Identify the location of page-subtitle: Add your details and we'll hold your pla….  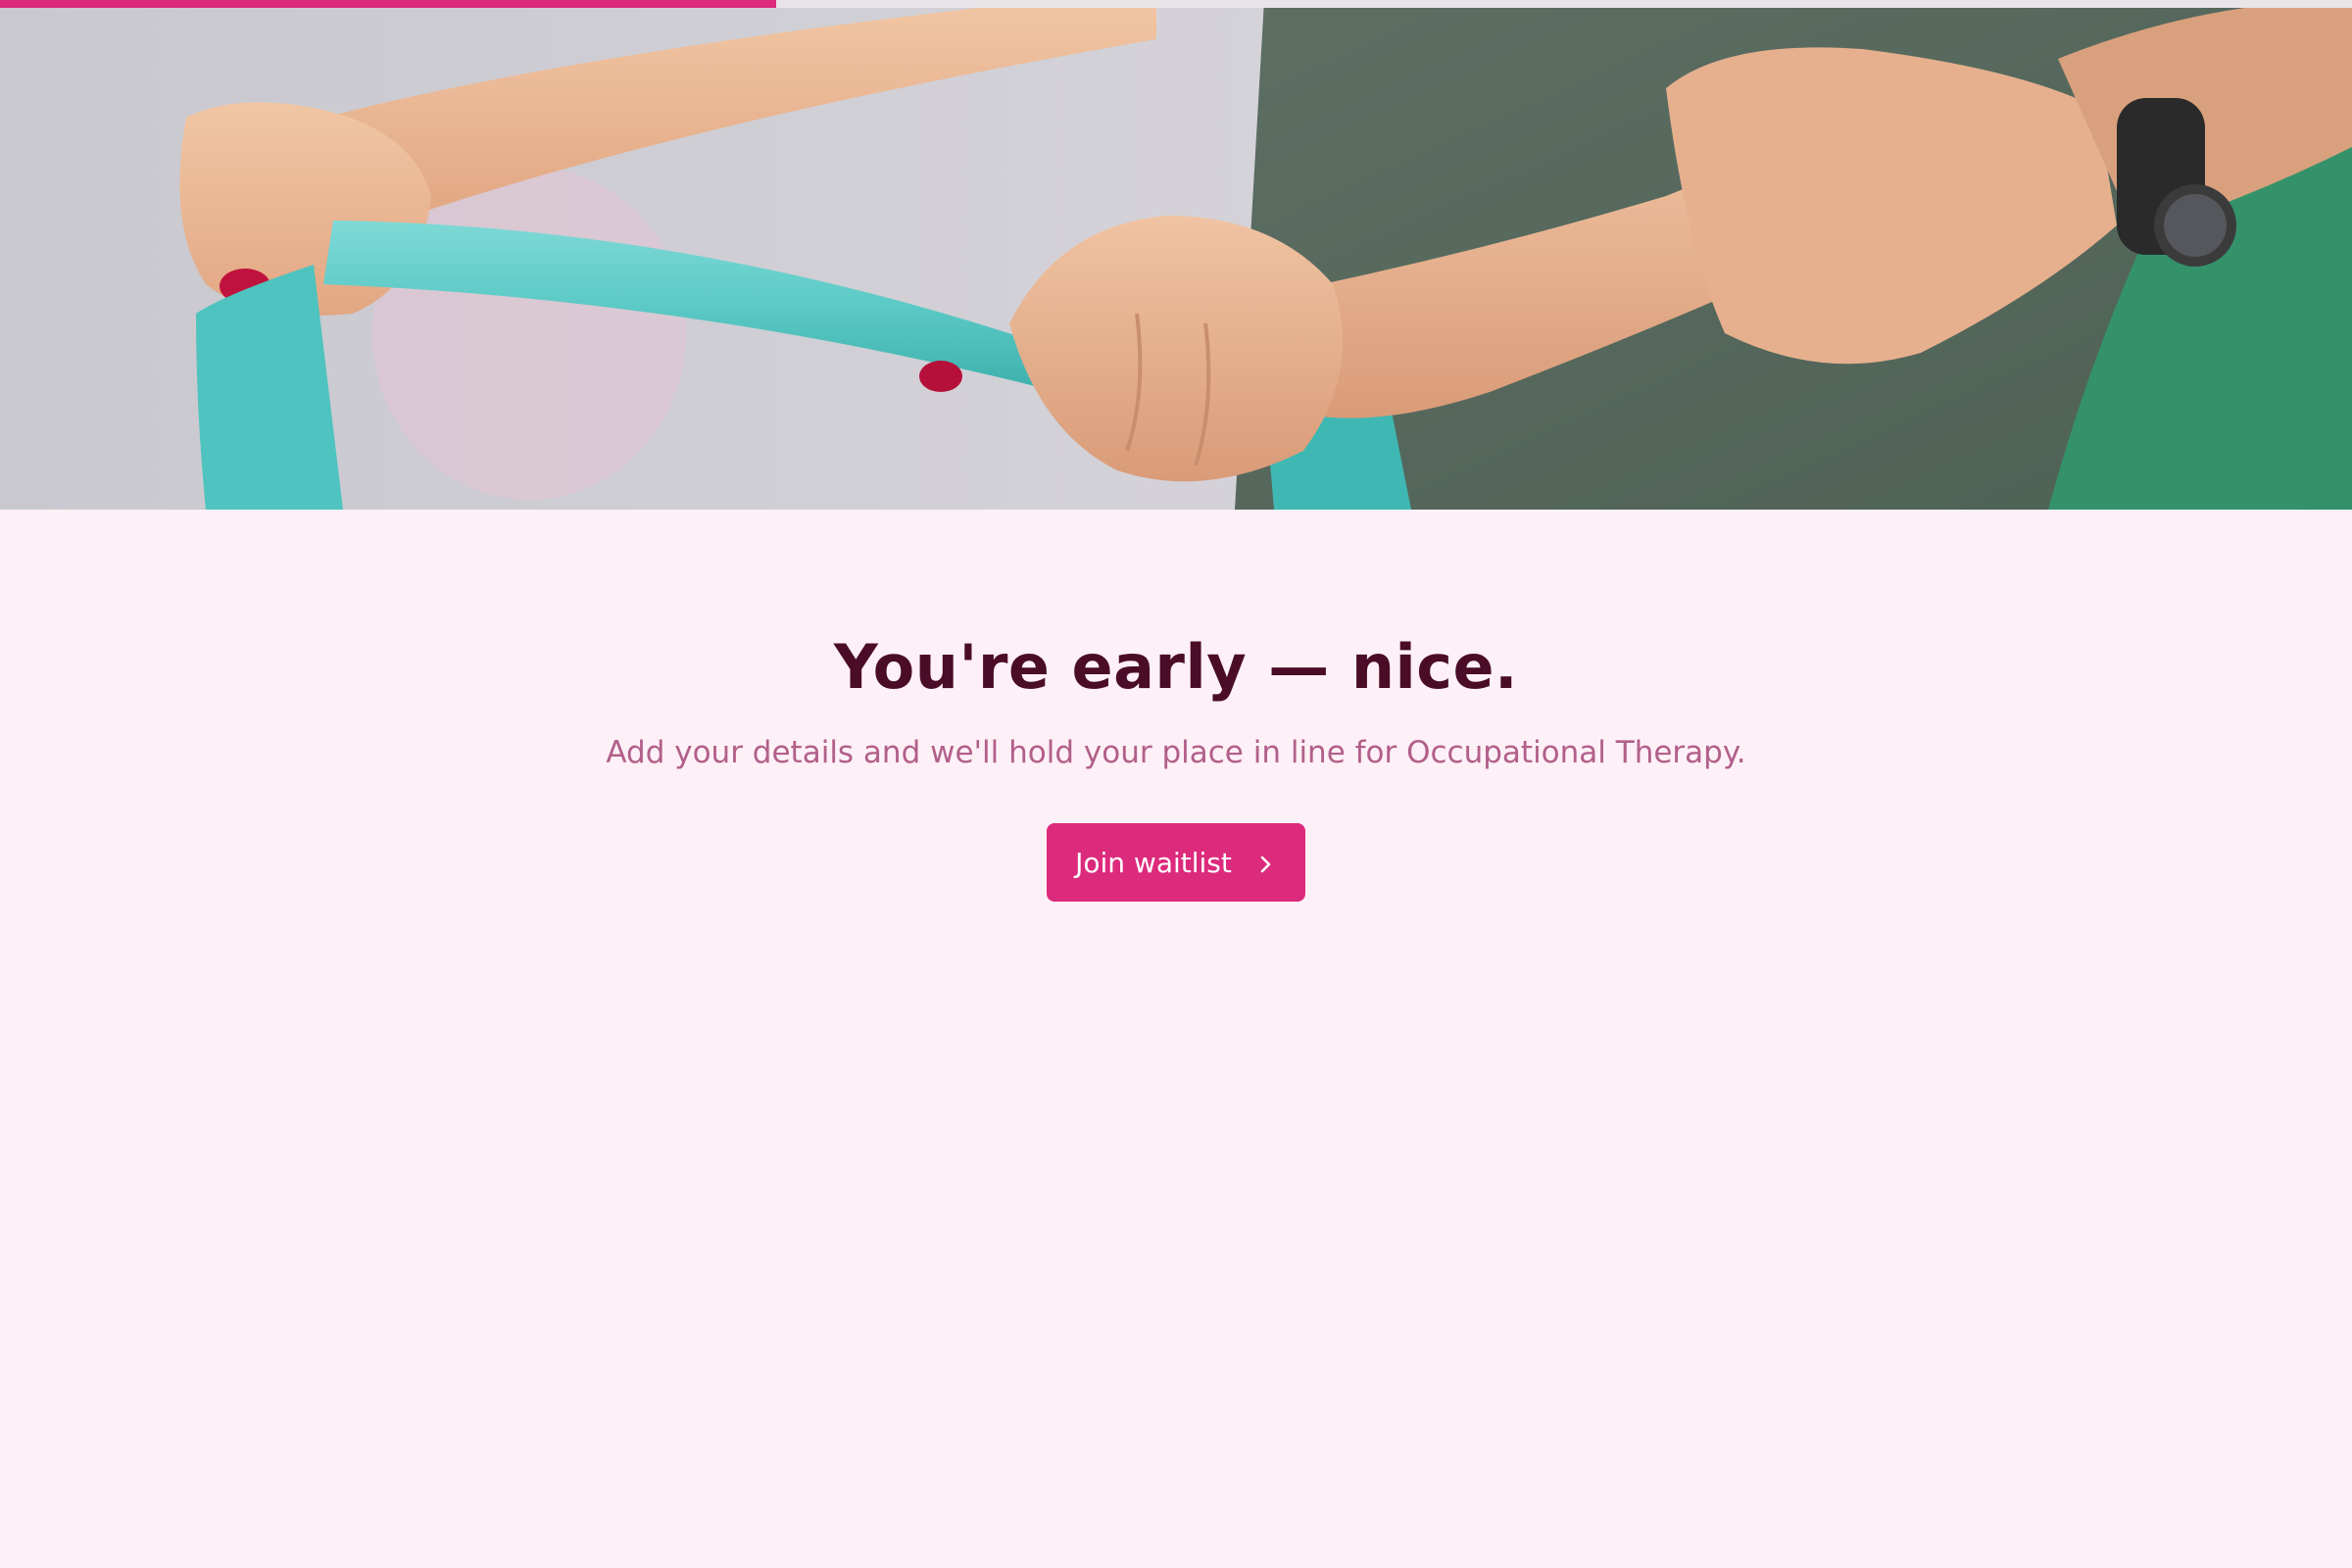
(1176, 752).